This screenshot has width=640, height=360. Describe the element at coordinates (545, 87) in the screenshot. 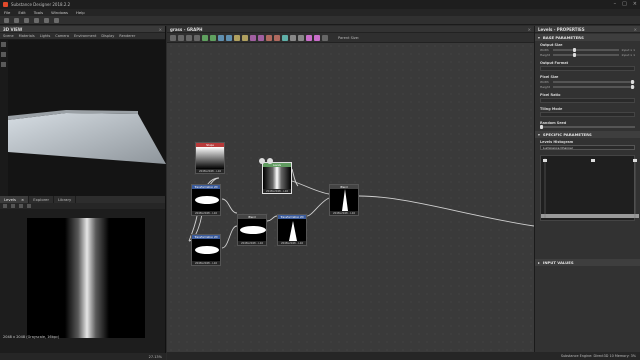

I see `height-label: Height` at that location.